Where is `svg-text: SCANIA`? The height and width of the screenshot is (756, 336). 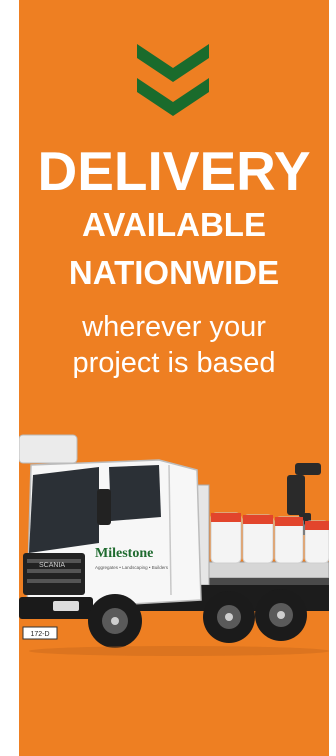
svg-text: SCANIA is located at coordinates (52, 565).